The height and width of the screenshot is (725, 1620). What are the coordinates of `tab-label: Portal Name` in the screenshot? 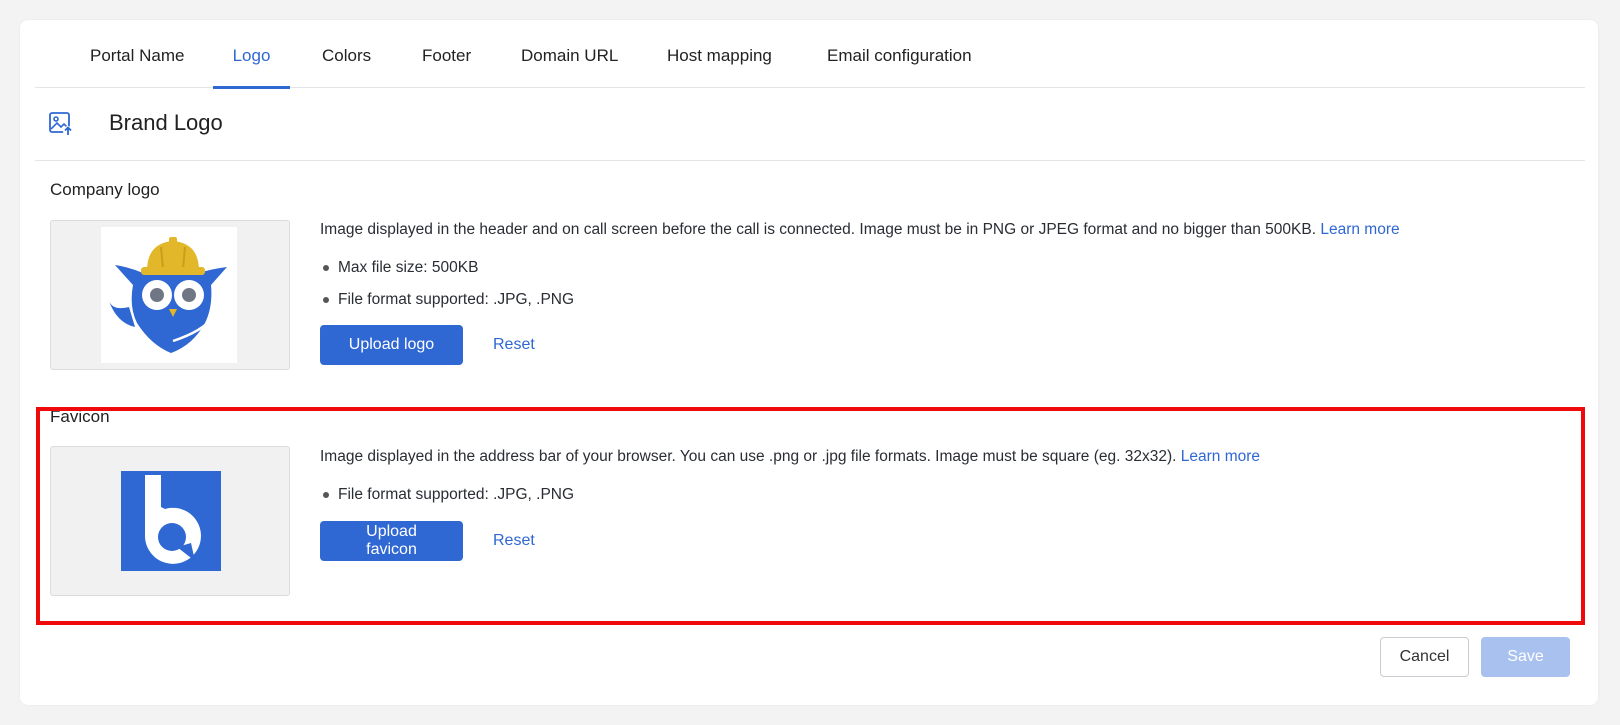 It's located at (137, 55).